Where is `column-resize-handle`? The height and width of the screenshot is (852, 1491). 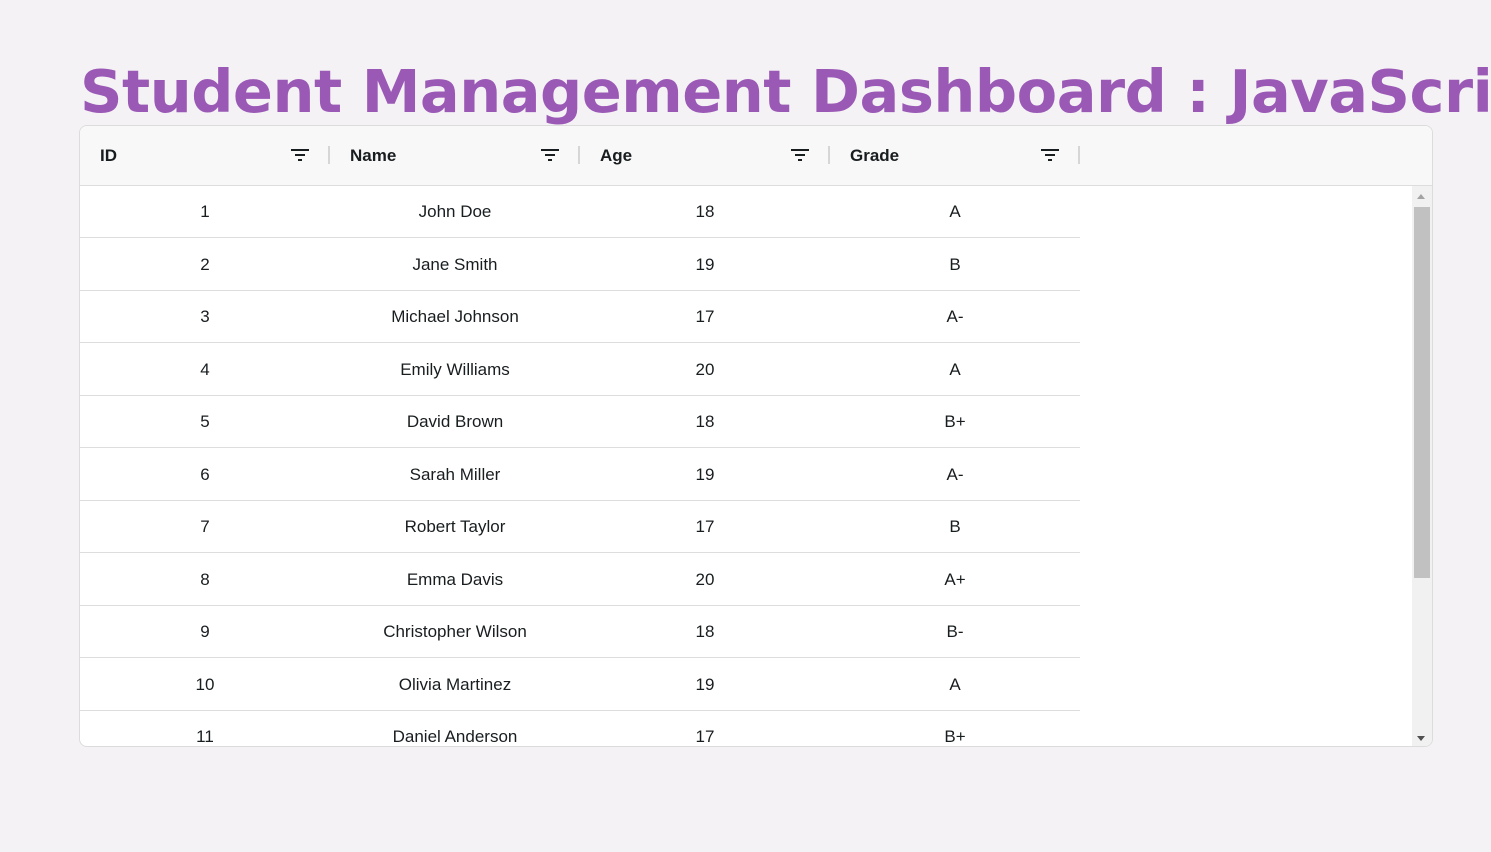 column-resize-handle is located at coordinates (1079, 155).